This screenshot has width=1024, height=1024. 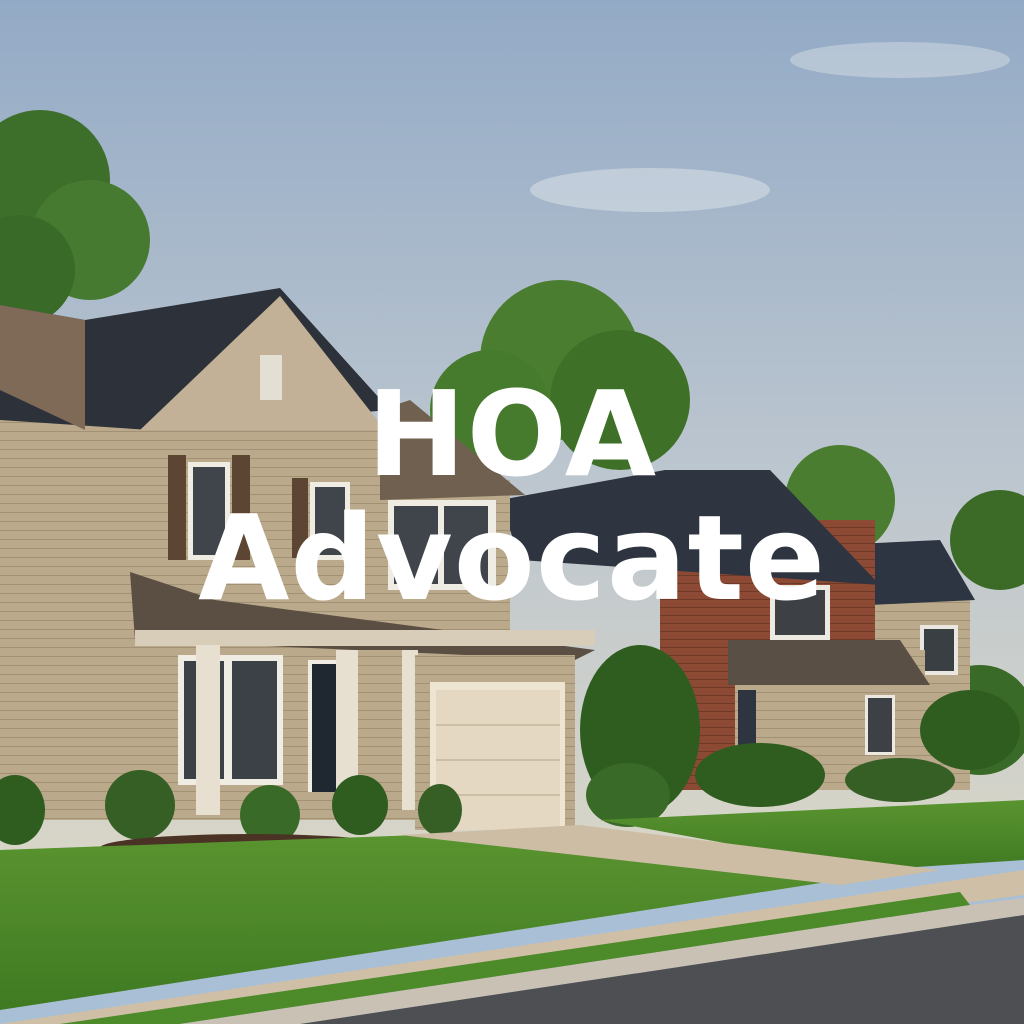 I want to click on title-line-2: Advocate, so click(x=512, y=558).